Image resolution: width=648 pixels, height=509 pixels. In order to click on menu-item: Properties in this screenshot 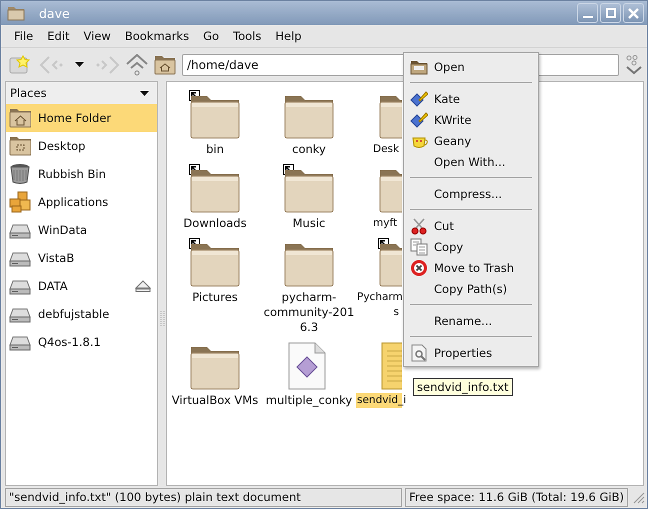, I will do `click(463, 353)`.